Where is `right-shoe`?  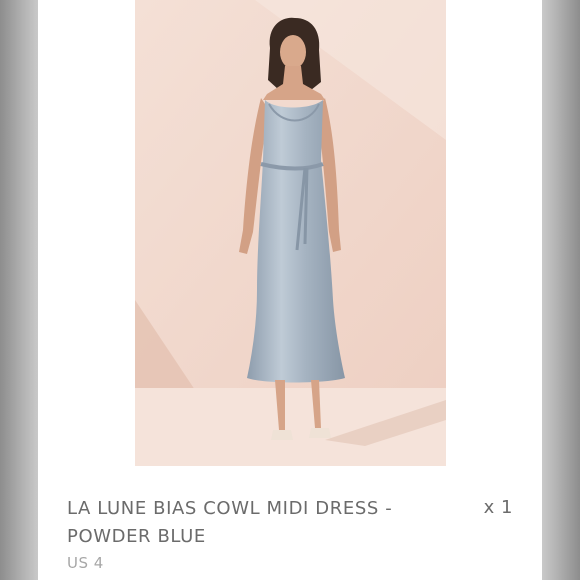
right-shoe is located at coordinates (320, 433).